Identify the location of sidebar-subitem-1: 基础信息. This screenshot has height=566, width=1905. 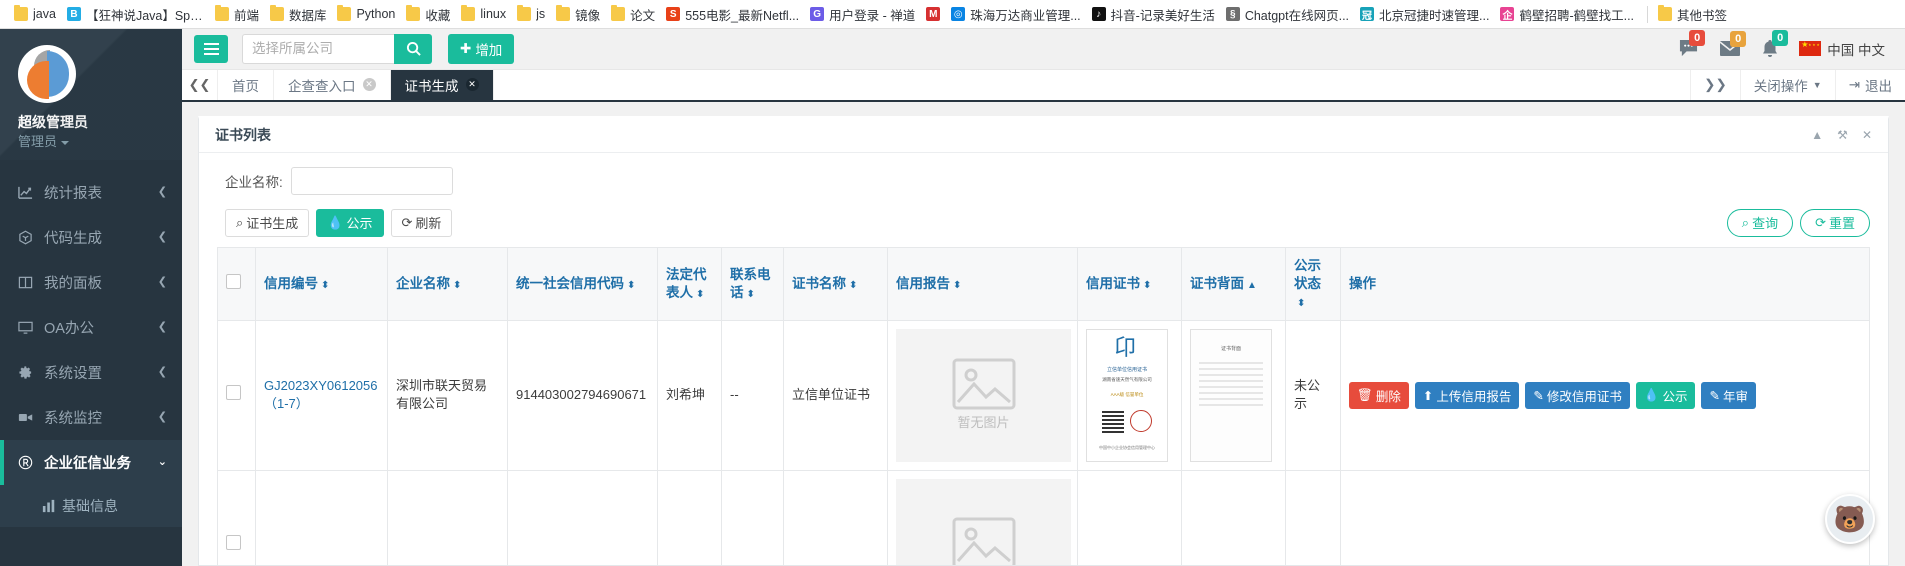
(91, 506).